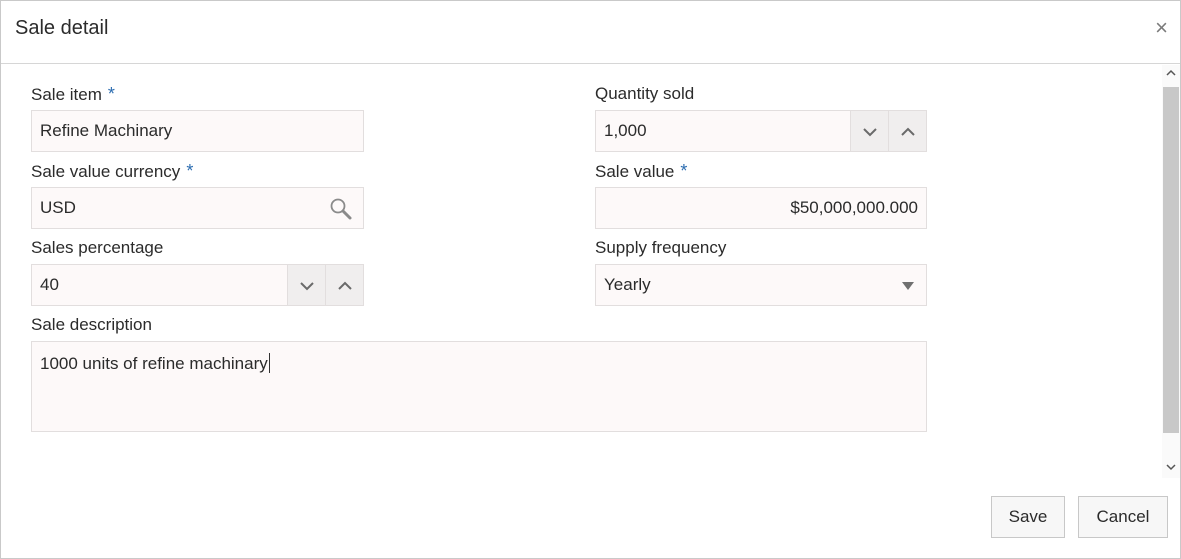  I want to click on sale-item-label-text: Sale item, so click(66, 94).